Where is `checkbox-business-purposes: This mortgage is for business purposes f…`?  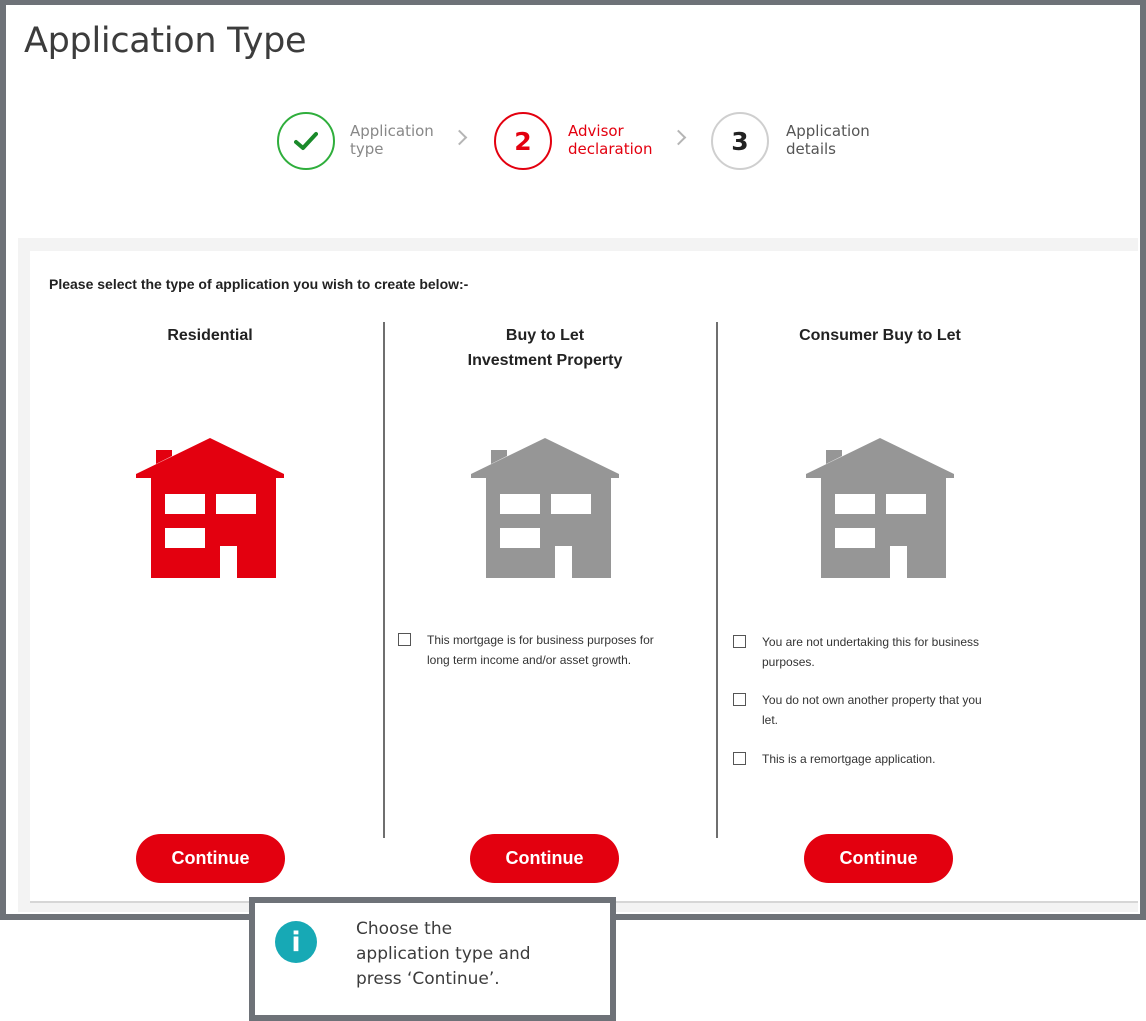 checkbox-business-purposes: This mortgage is for business purposes f… is located at coordinates (554, 650).